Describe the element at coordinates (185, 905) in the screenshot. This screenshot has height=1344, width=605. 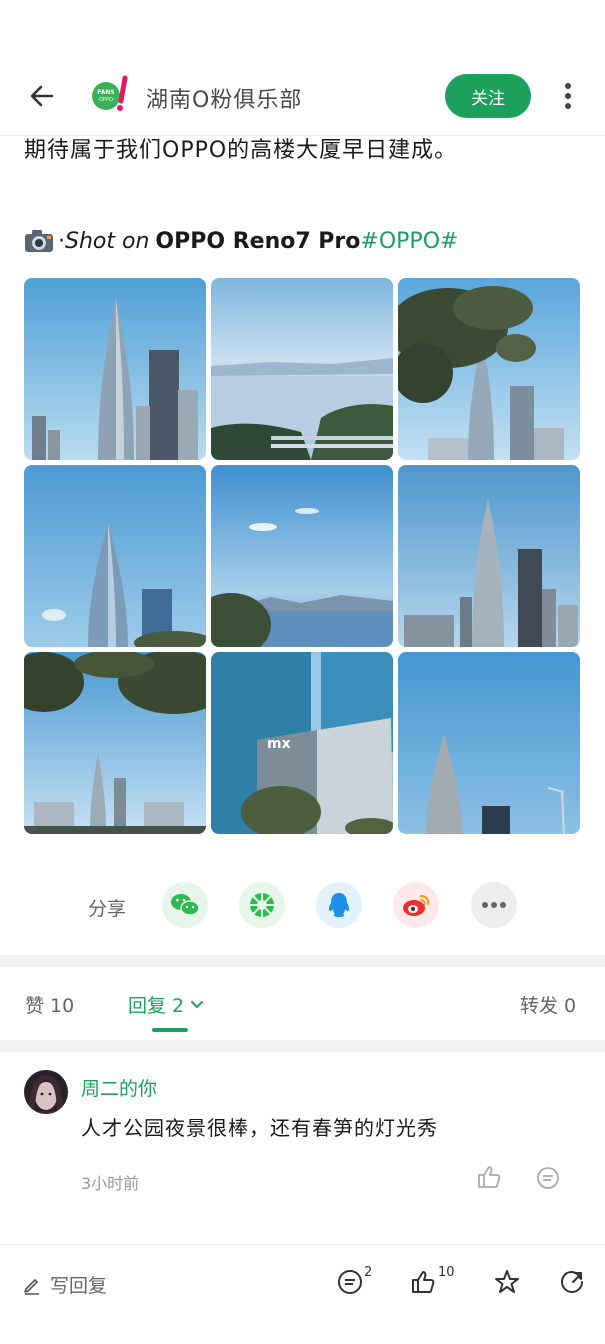
I see `wechat-icon` at that location.